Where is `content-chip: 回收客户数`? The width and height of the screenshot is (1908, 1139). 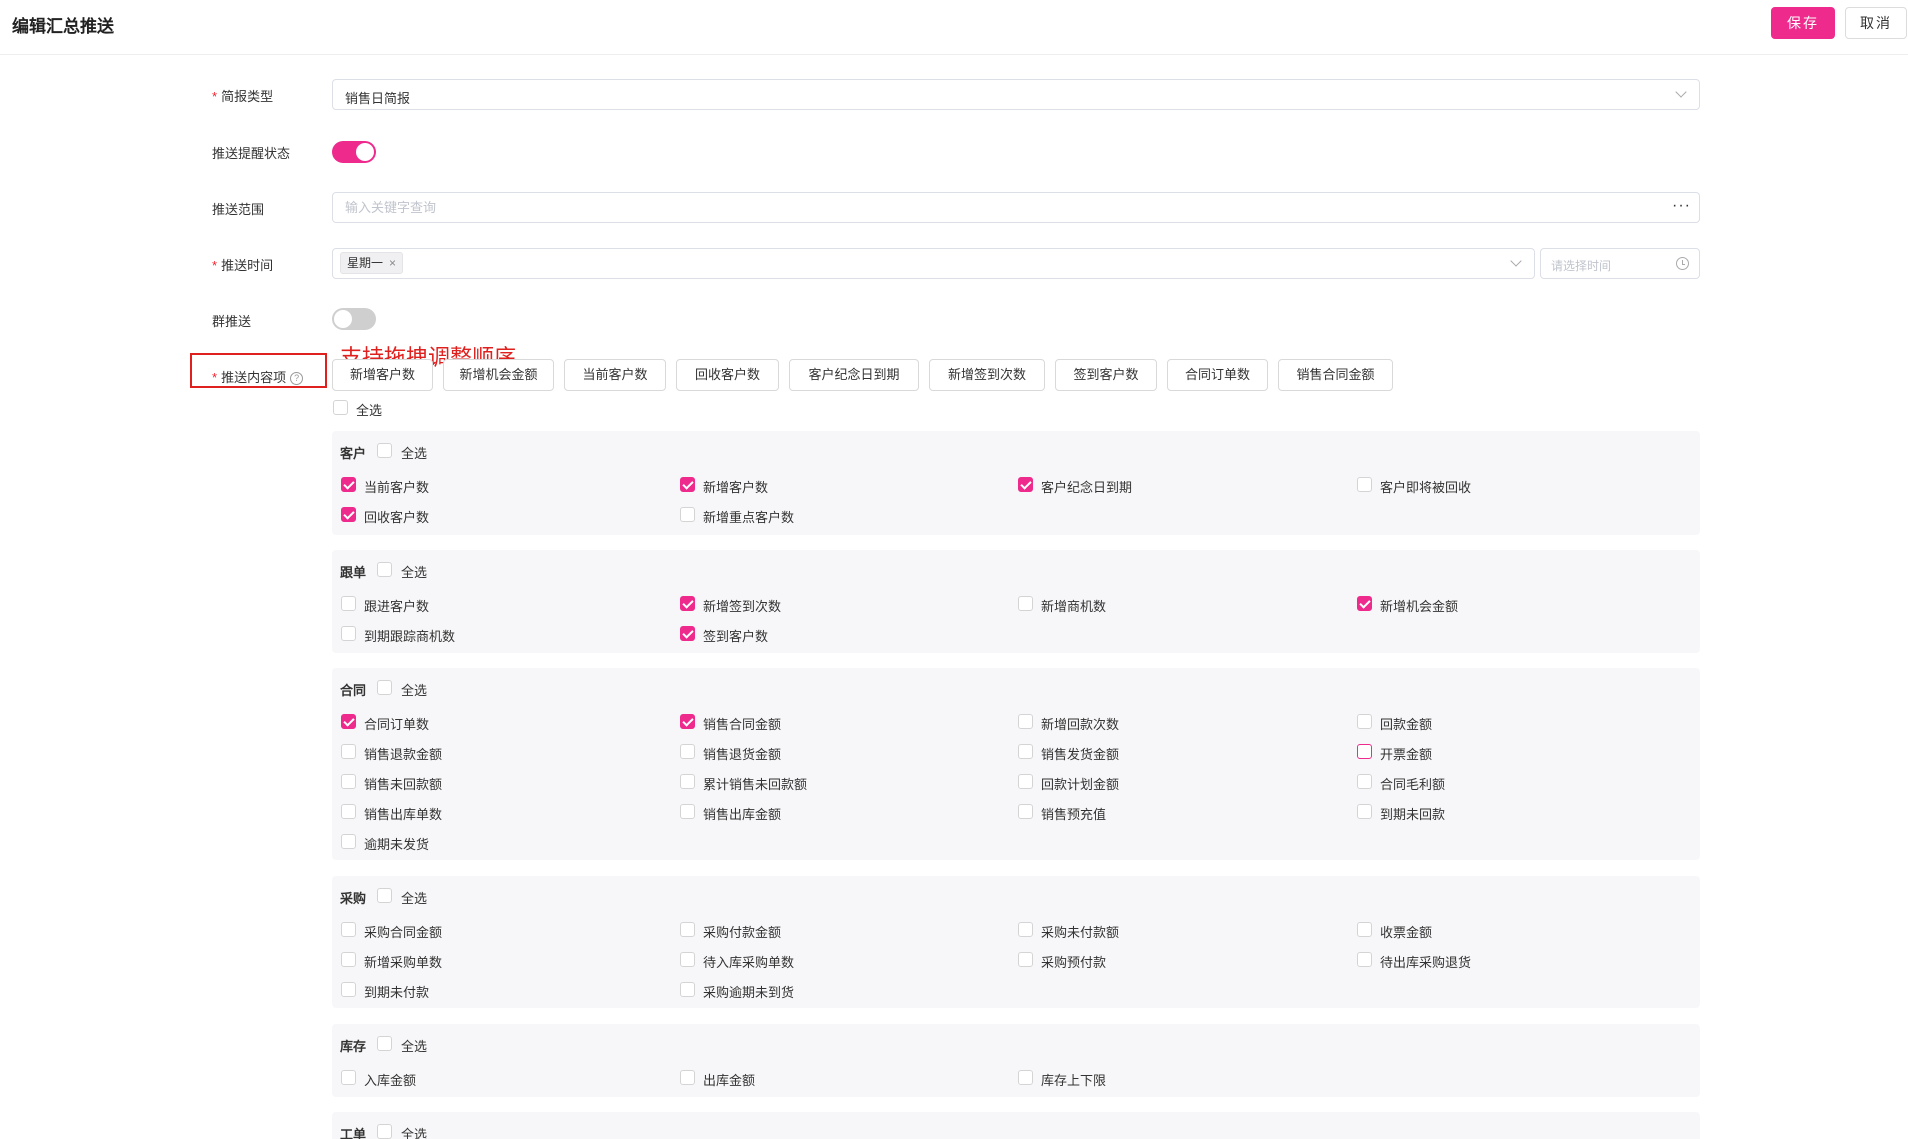
content-chip: 回收客户数 is located at coordinates (727, 375).